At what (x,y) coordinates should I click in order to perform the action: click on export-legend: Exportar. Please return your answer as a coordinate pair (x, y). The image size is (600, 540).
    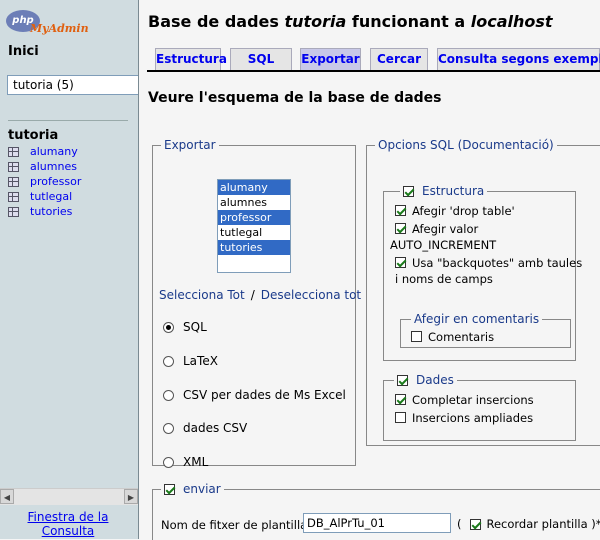
    Looking at the image, I should click on (190, 145).